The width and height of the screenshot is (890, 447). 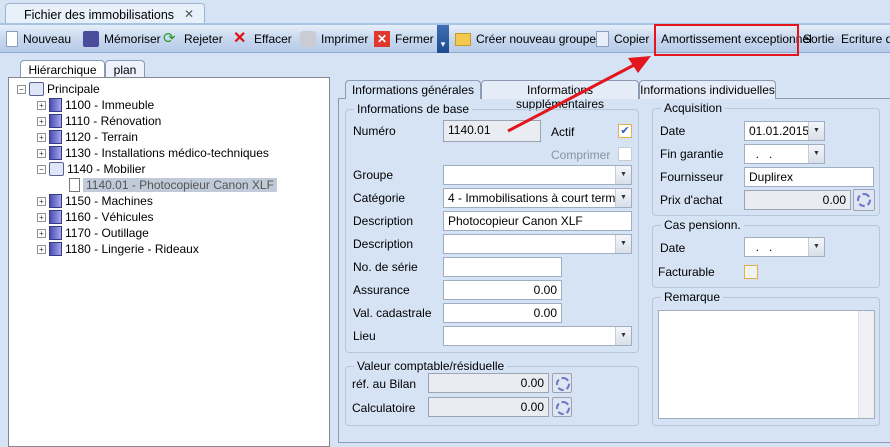 What do you see at coordinates (488, 407) in the screenshot?
I see `calculatoire-field: 0.00` at bounding box center [488, 407].